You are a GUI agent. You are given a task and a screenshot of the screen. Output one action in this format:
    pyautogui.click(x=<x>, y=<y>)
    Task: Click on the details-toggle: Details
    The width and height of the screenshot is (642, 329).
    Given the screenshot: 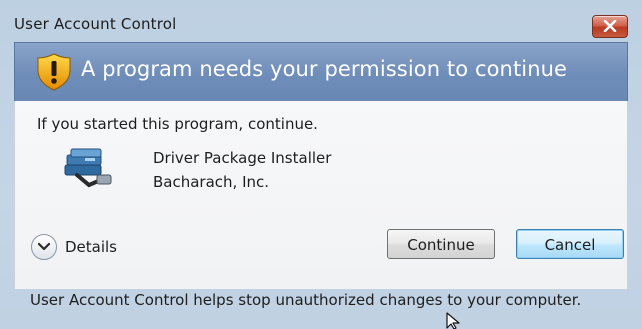 What is the action you would take?
    pyautogui.click(x=86, y=247)
    